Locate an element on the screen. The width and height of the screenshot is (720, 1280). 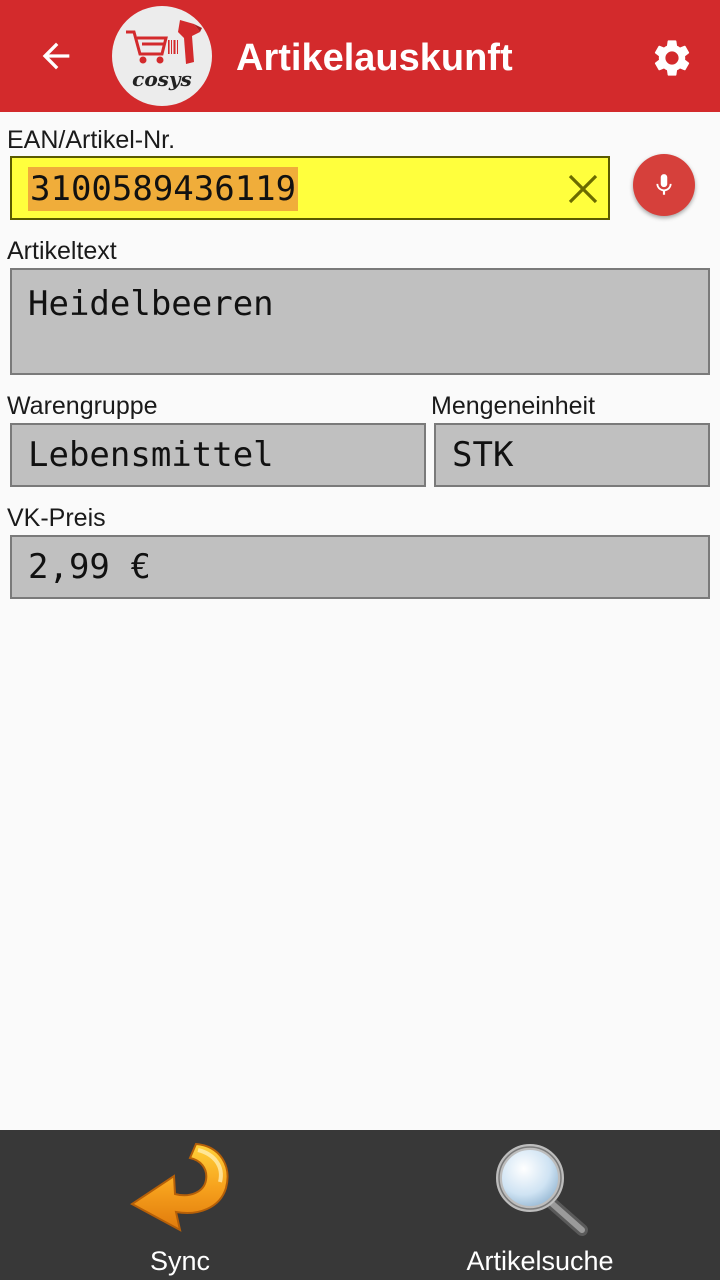
artikelsuche-button: Artikelsuche is located at coordinates (540, 1205).